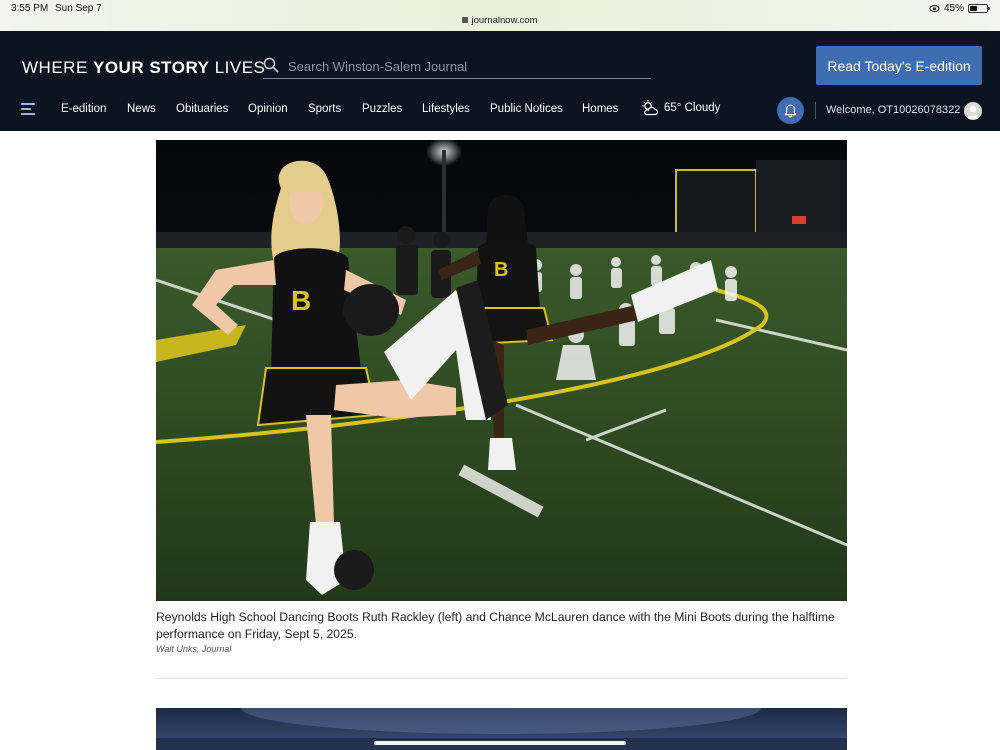  What do you see at coordinates (953, 8) in the screenshot?
I see `battery-percent: 45%` at bounding box center [953, 8].